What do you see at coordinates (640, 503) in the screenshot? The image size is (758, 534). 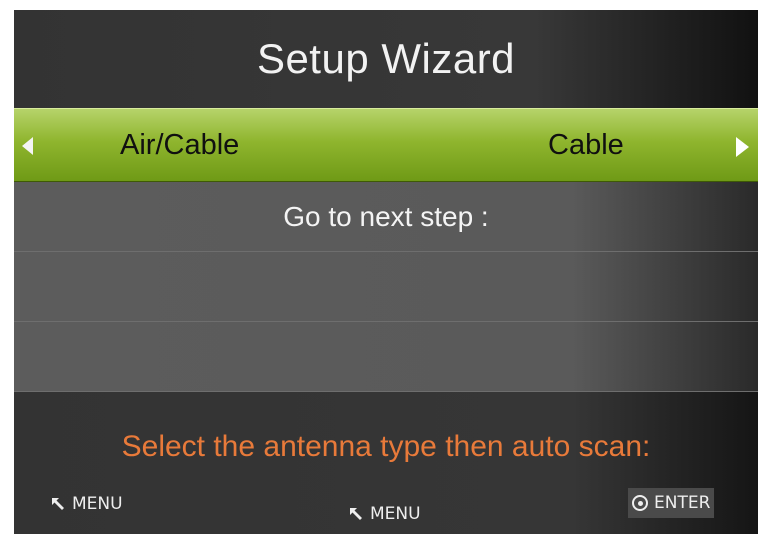 I see `enter-icon` at bounding box center [640, 503].